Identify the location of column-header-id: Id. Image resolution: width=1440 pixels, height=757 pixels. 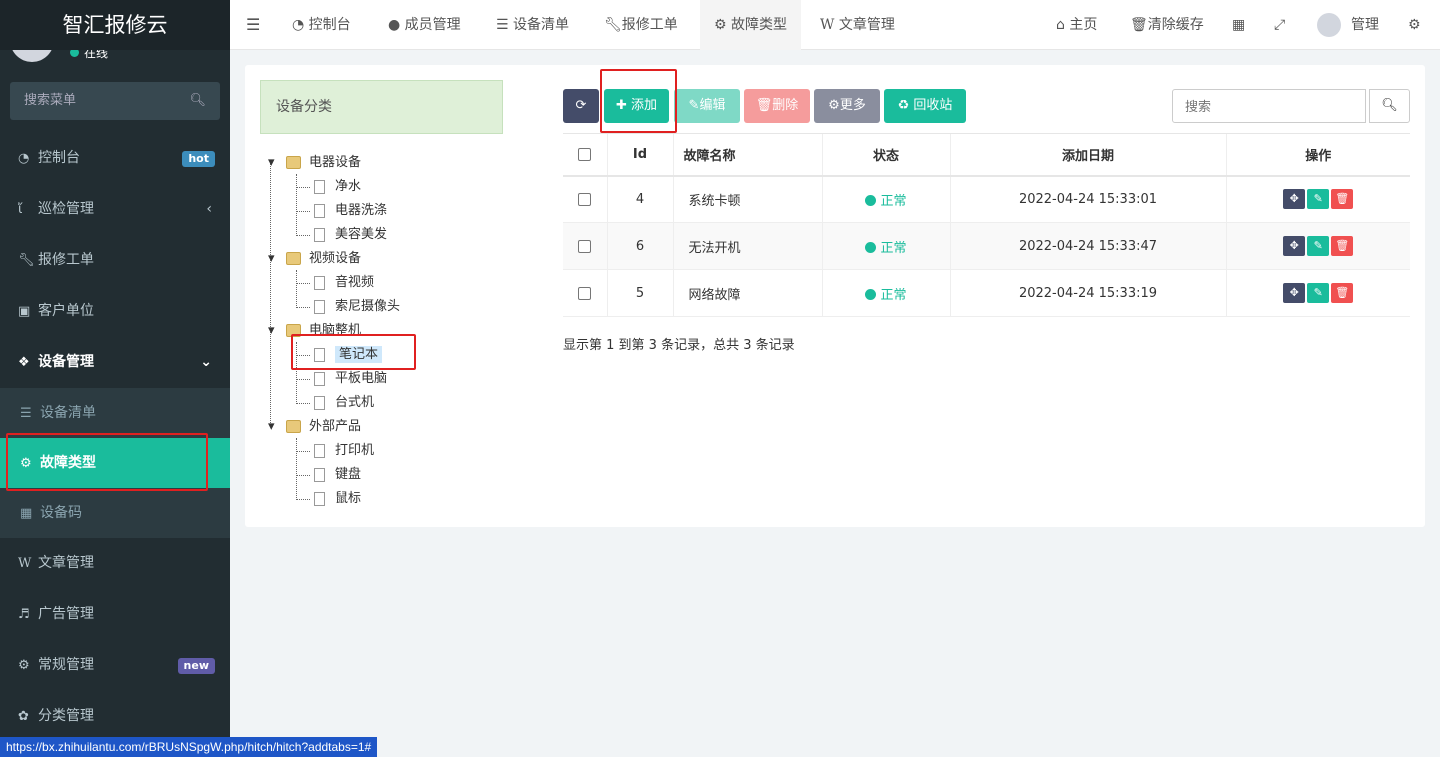
(639, 155).